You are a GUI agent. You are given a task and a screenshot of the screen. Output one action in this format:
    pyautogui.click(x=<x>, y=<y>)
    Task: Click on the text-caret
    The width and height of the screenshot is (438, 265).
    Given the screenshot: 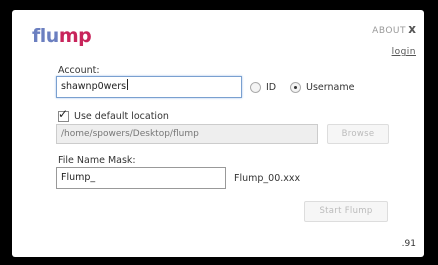 What is the action you would take?
    pyautogui.click(x=128, y=84)
    